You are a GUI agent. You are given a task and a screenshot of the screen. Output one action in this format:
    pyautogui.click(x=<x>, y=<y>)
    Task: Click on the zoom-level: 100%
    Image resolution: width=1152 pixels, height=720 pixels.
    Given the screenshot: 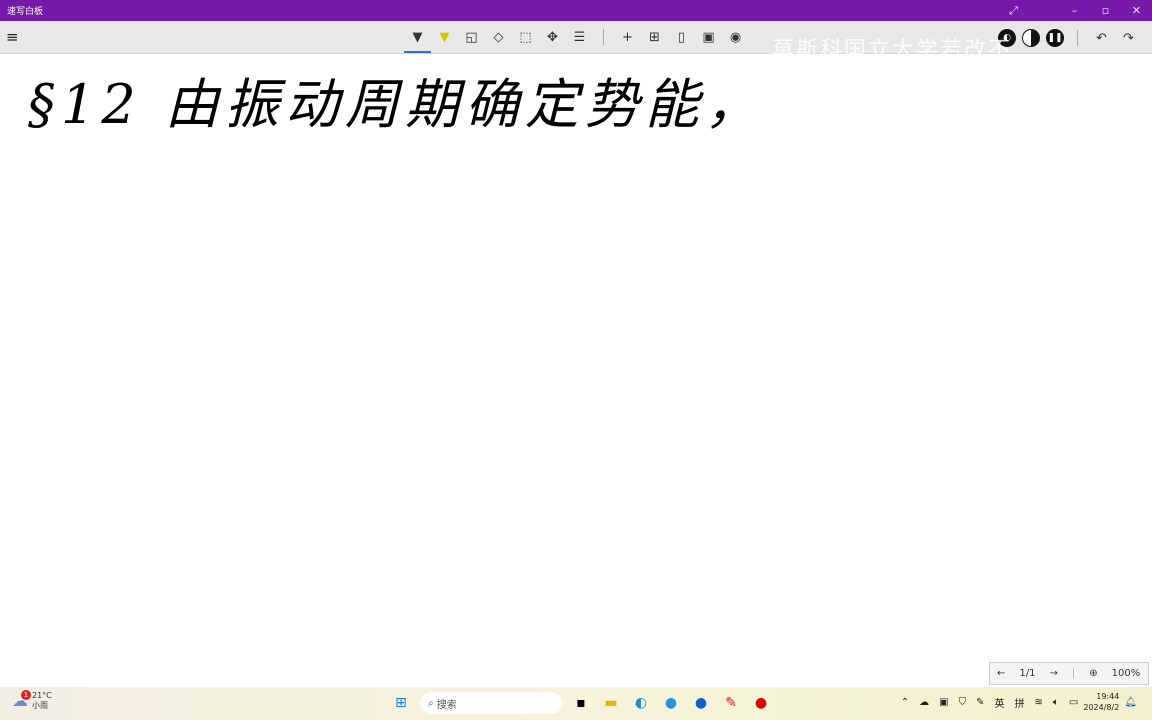 What is the action you would take?
    pyautogui.click(x=1126, y=673)
    